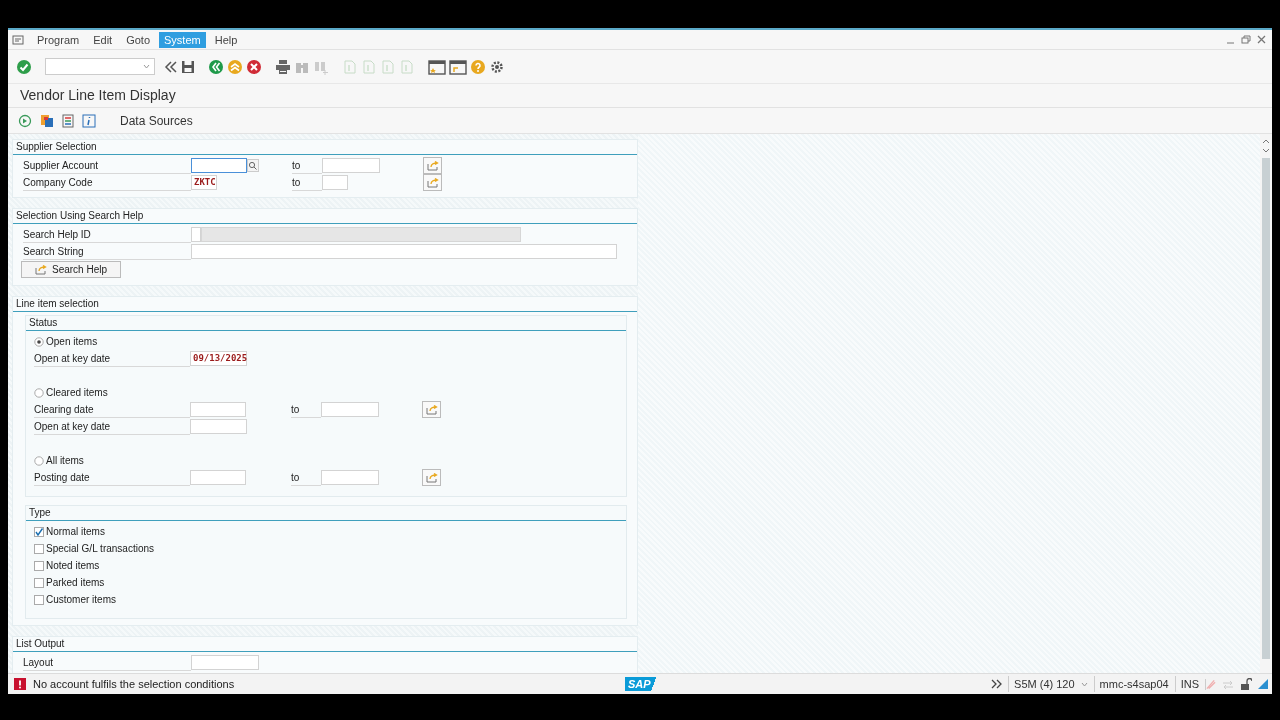 The width and height of the screenshot is (1280, 720). Describe the element at coordinates (188, 66) in the screenshot. I see `save-icon` at that location.